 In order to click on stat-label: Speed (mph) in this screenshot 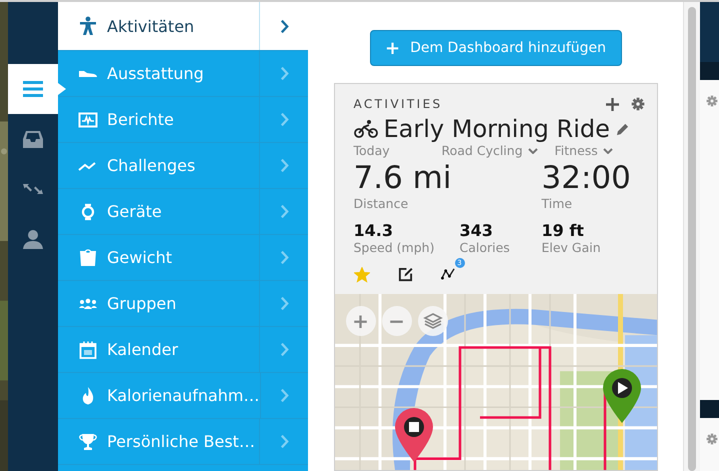, I will do `click(395, 247)`.